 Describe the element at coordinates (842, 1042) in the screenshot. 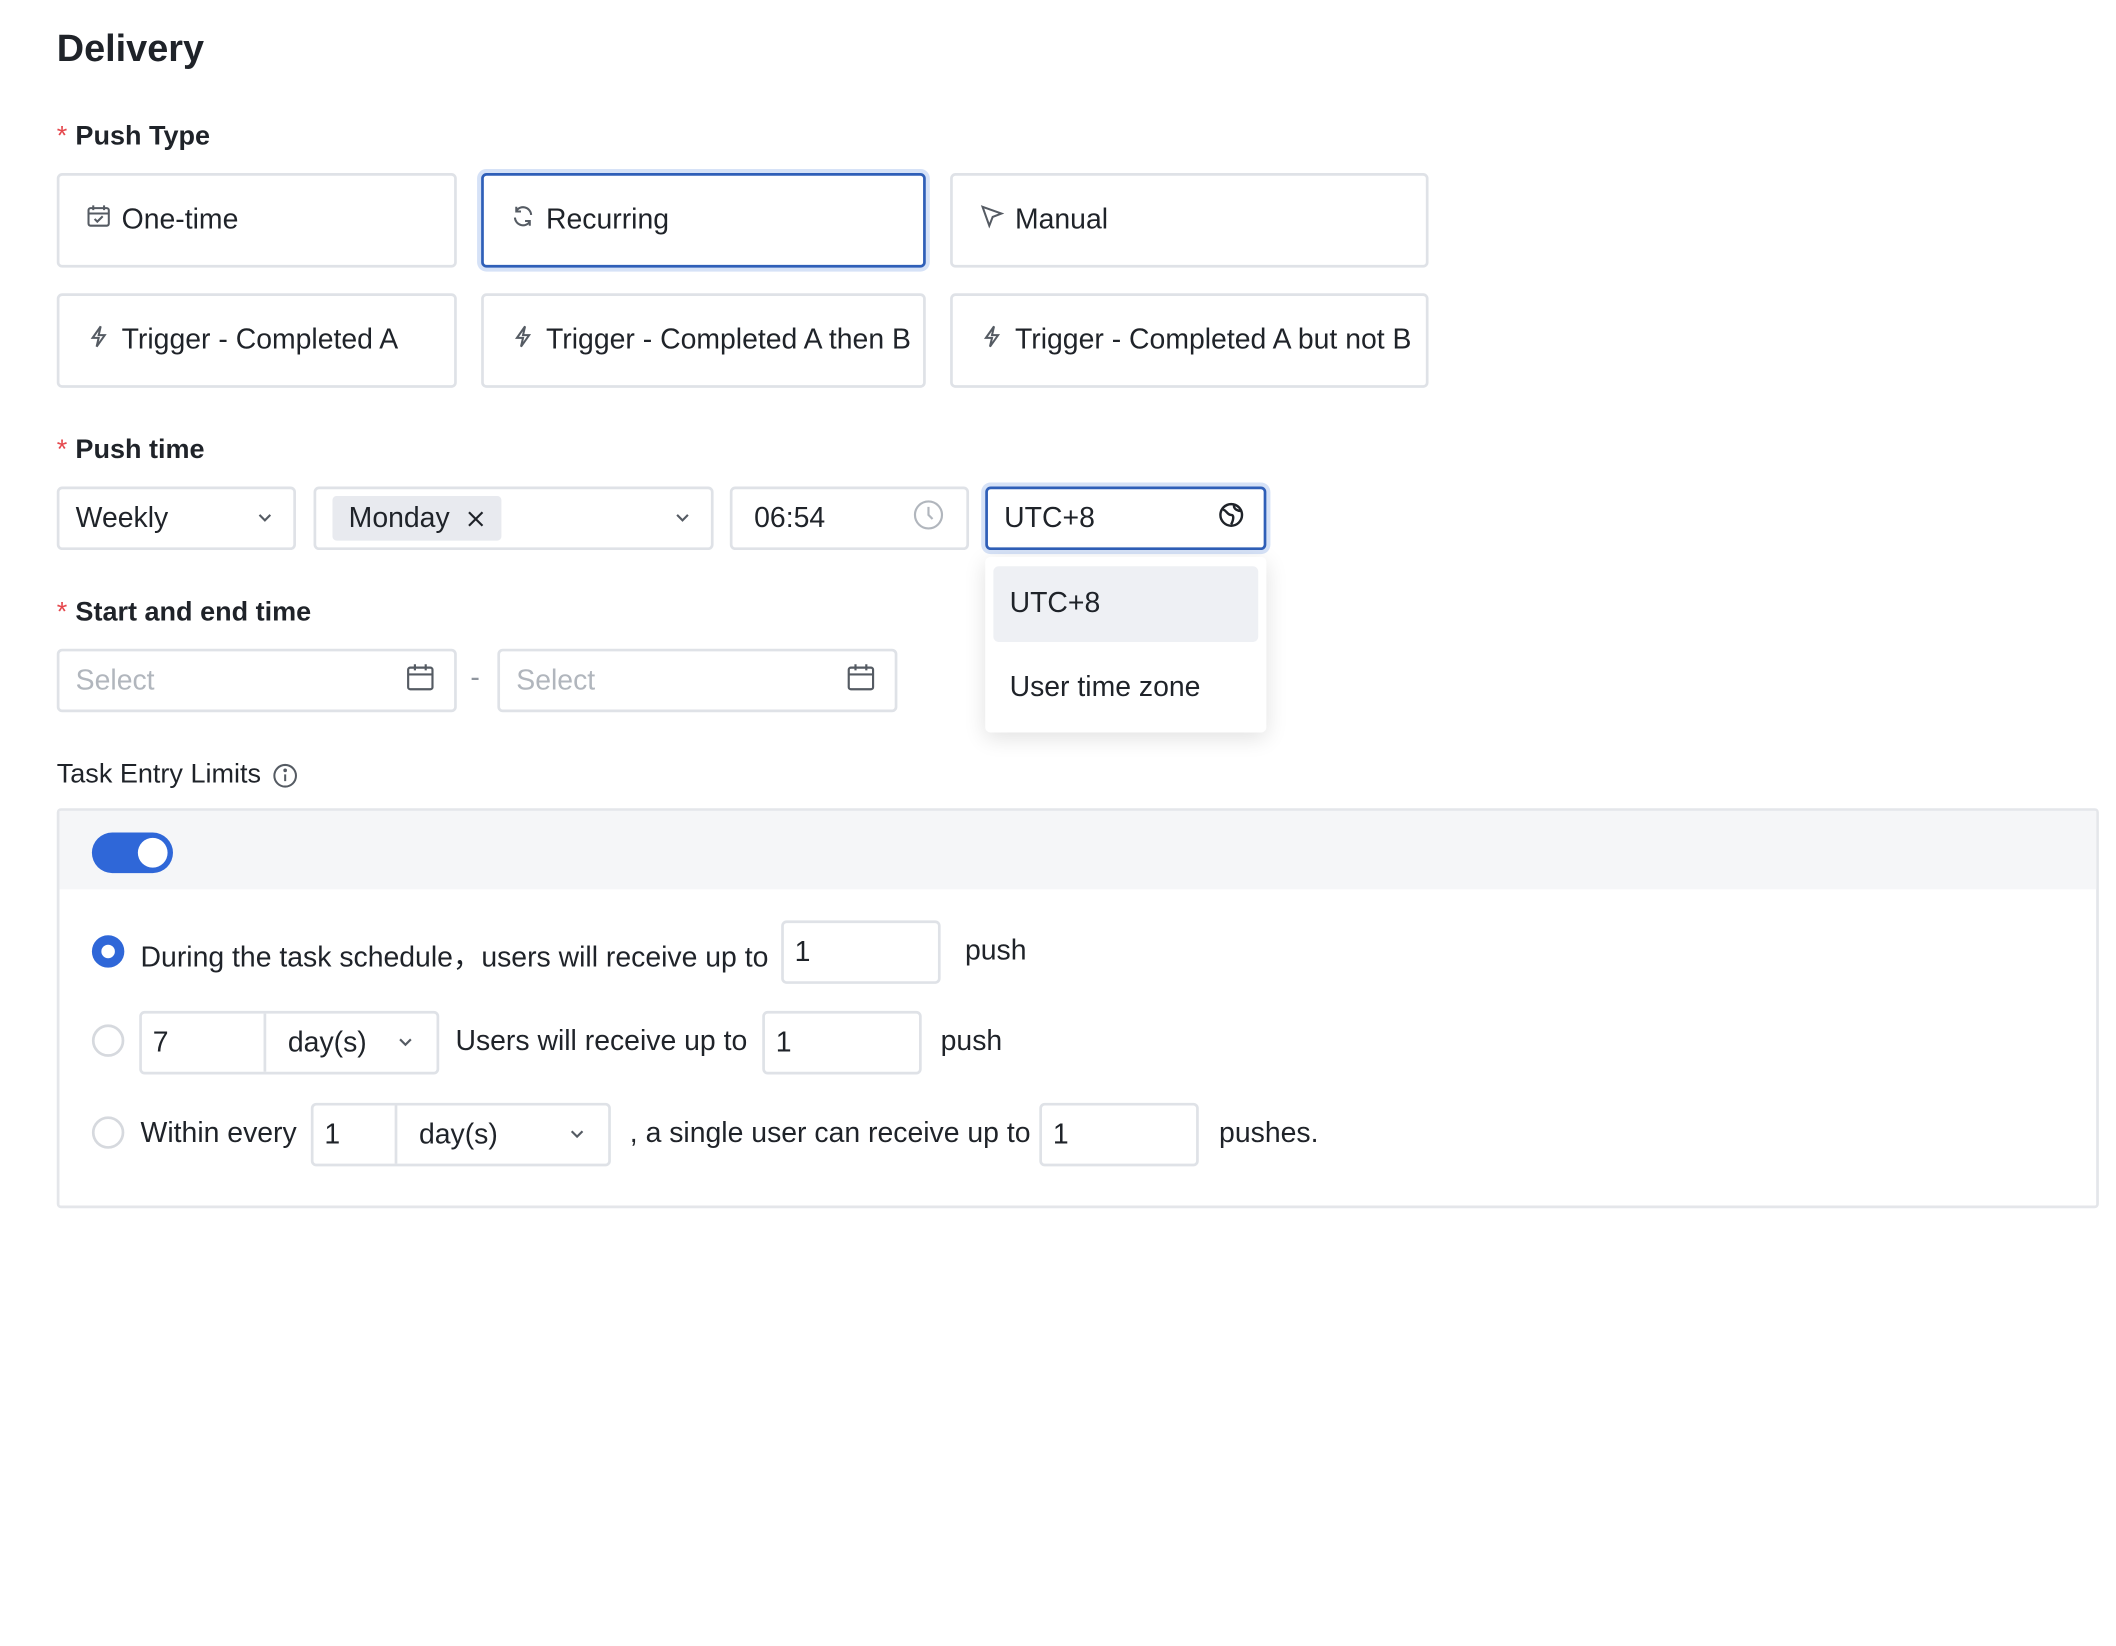

I see `limit-option-2-count-input: 1` at that location.